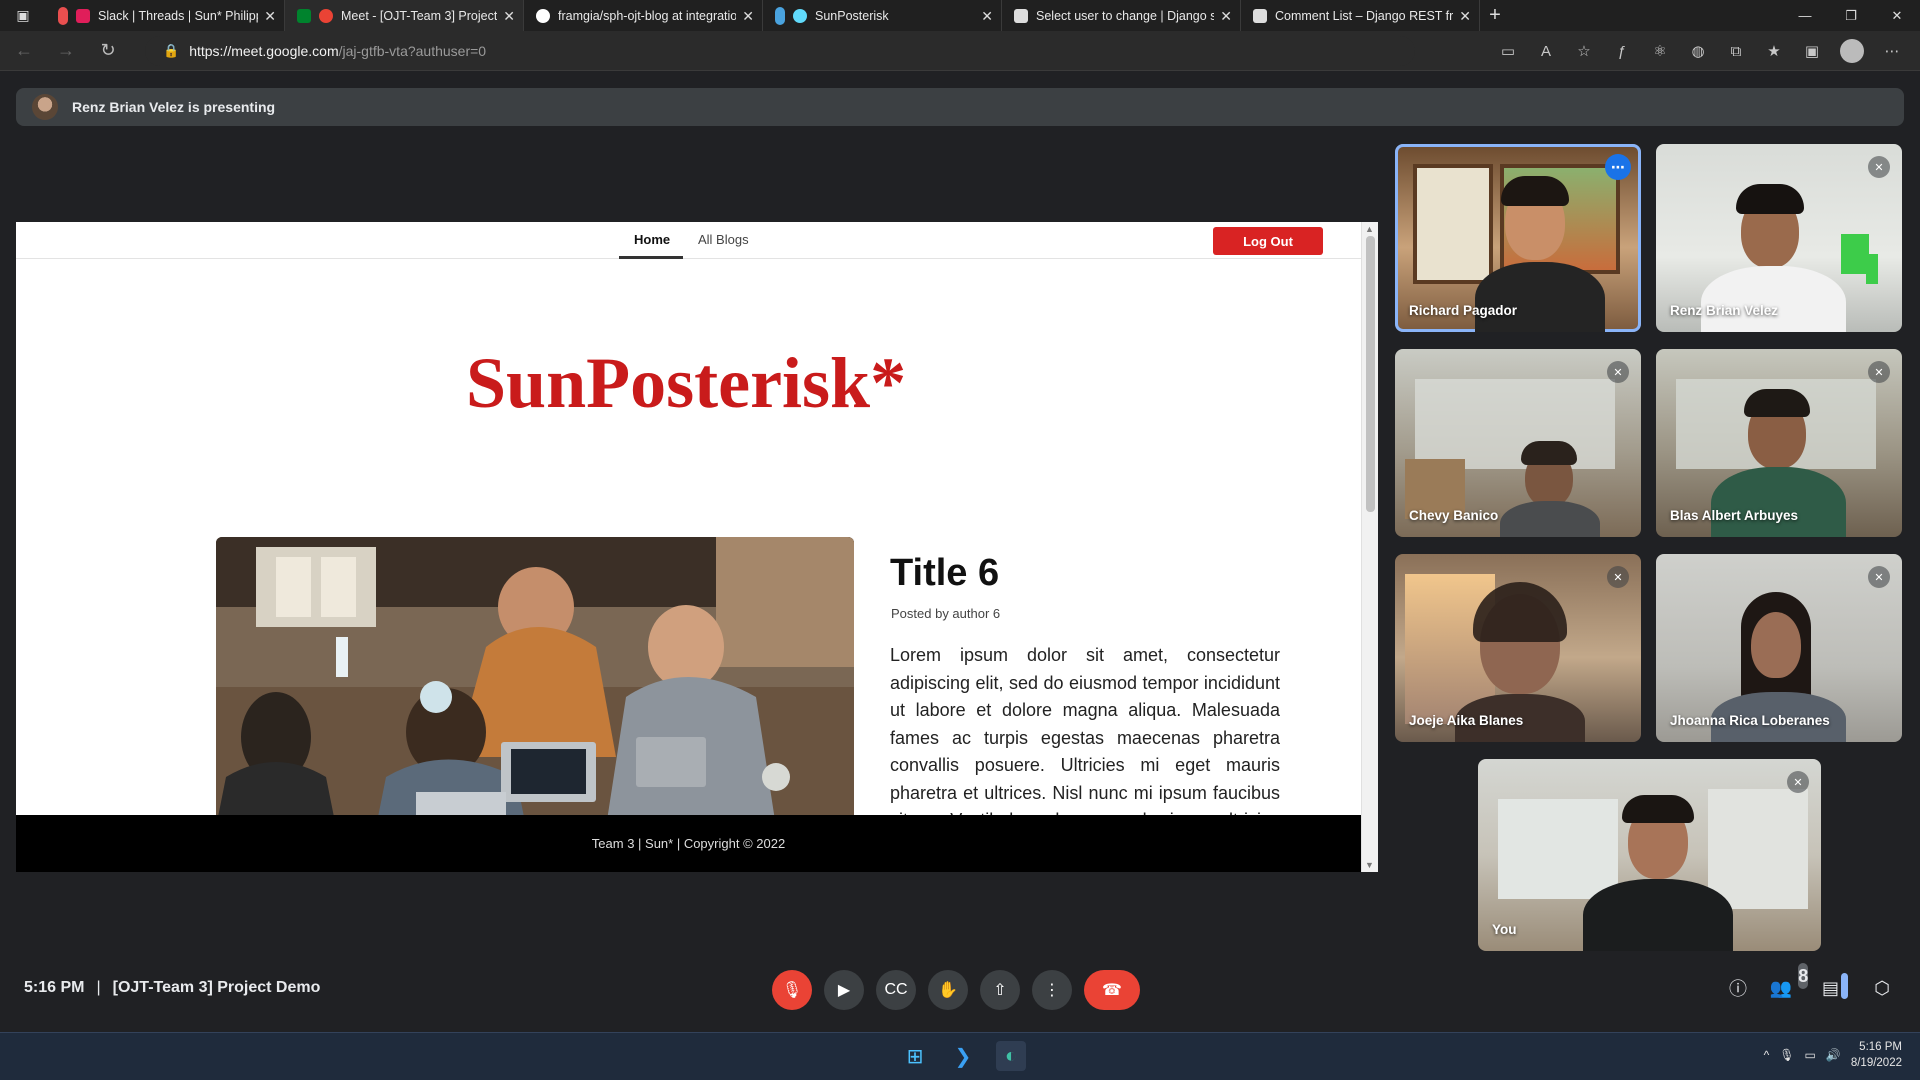 This screenshot has width=1920, height=1080. Describe the element at coordinates (1810, 1055) in the screenshot. I see `network-icon: ▭` at that location.